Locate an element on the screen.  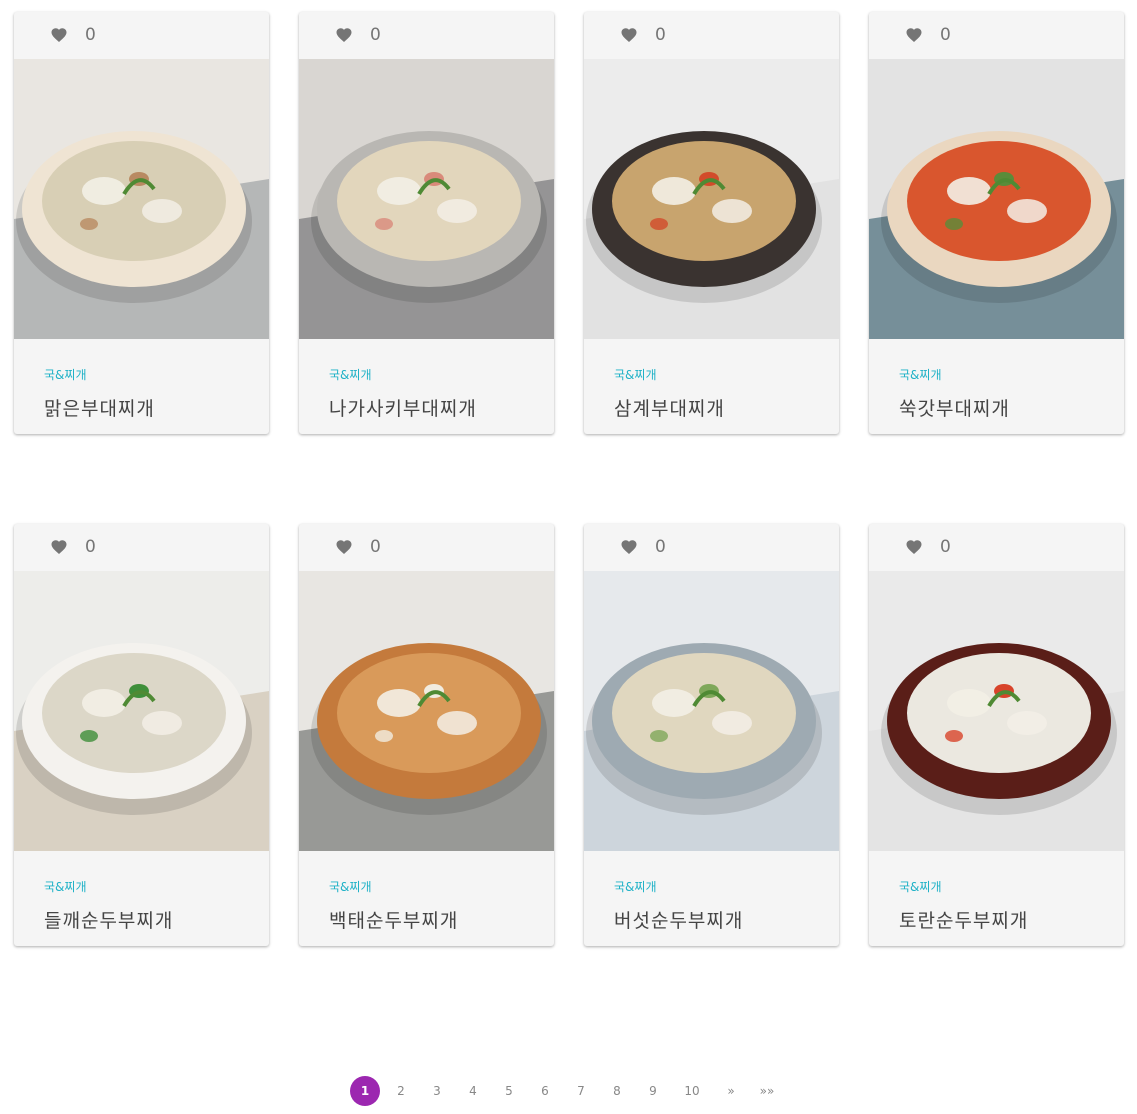
next-page-button: » is located at coordinates (731, 1091).